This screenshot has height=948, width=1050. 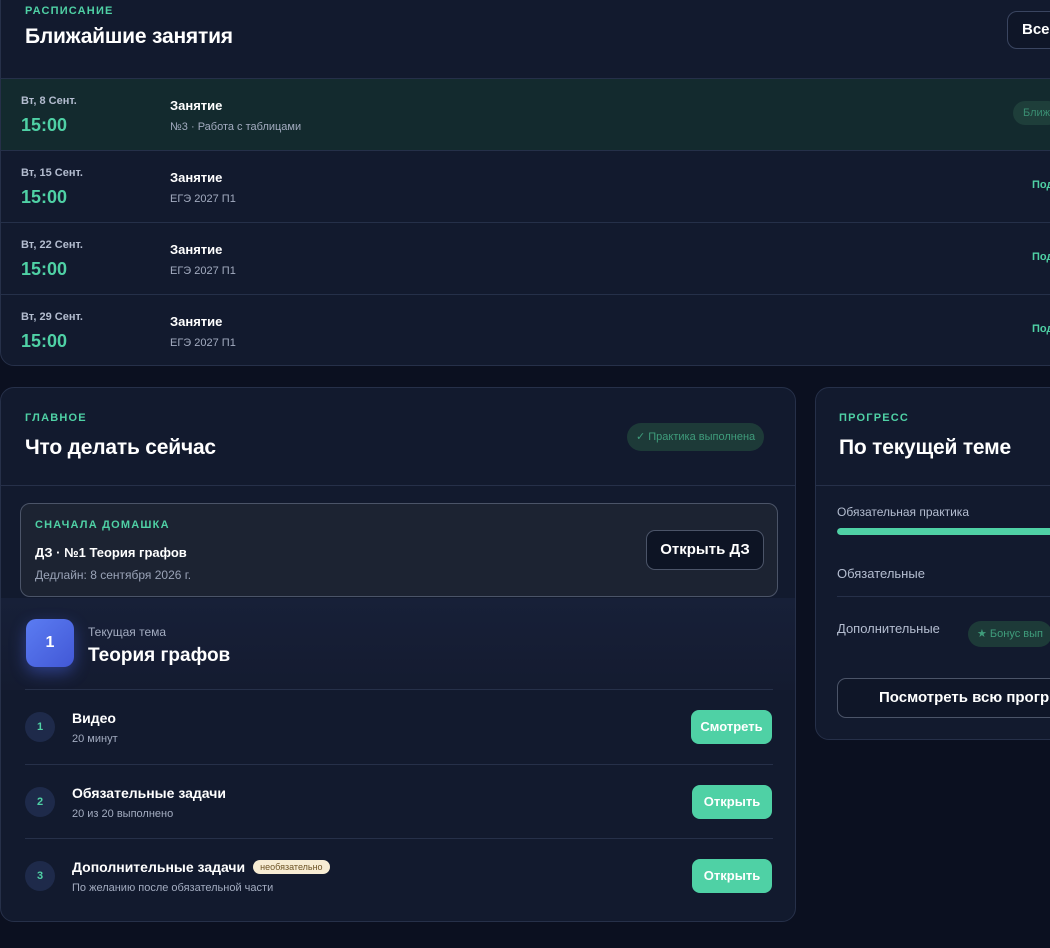 What do you see at coordinates (127, 632) in the screenshot?
I see `topic-label: Текущая тема` at bounding box center [127, 632].